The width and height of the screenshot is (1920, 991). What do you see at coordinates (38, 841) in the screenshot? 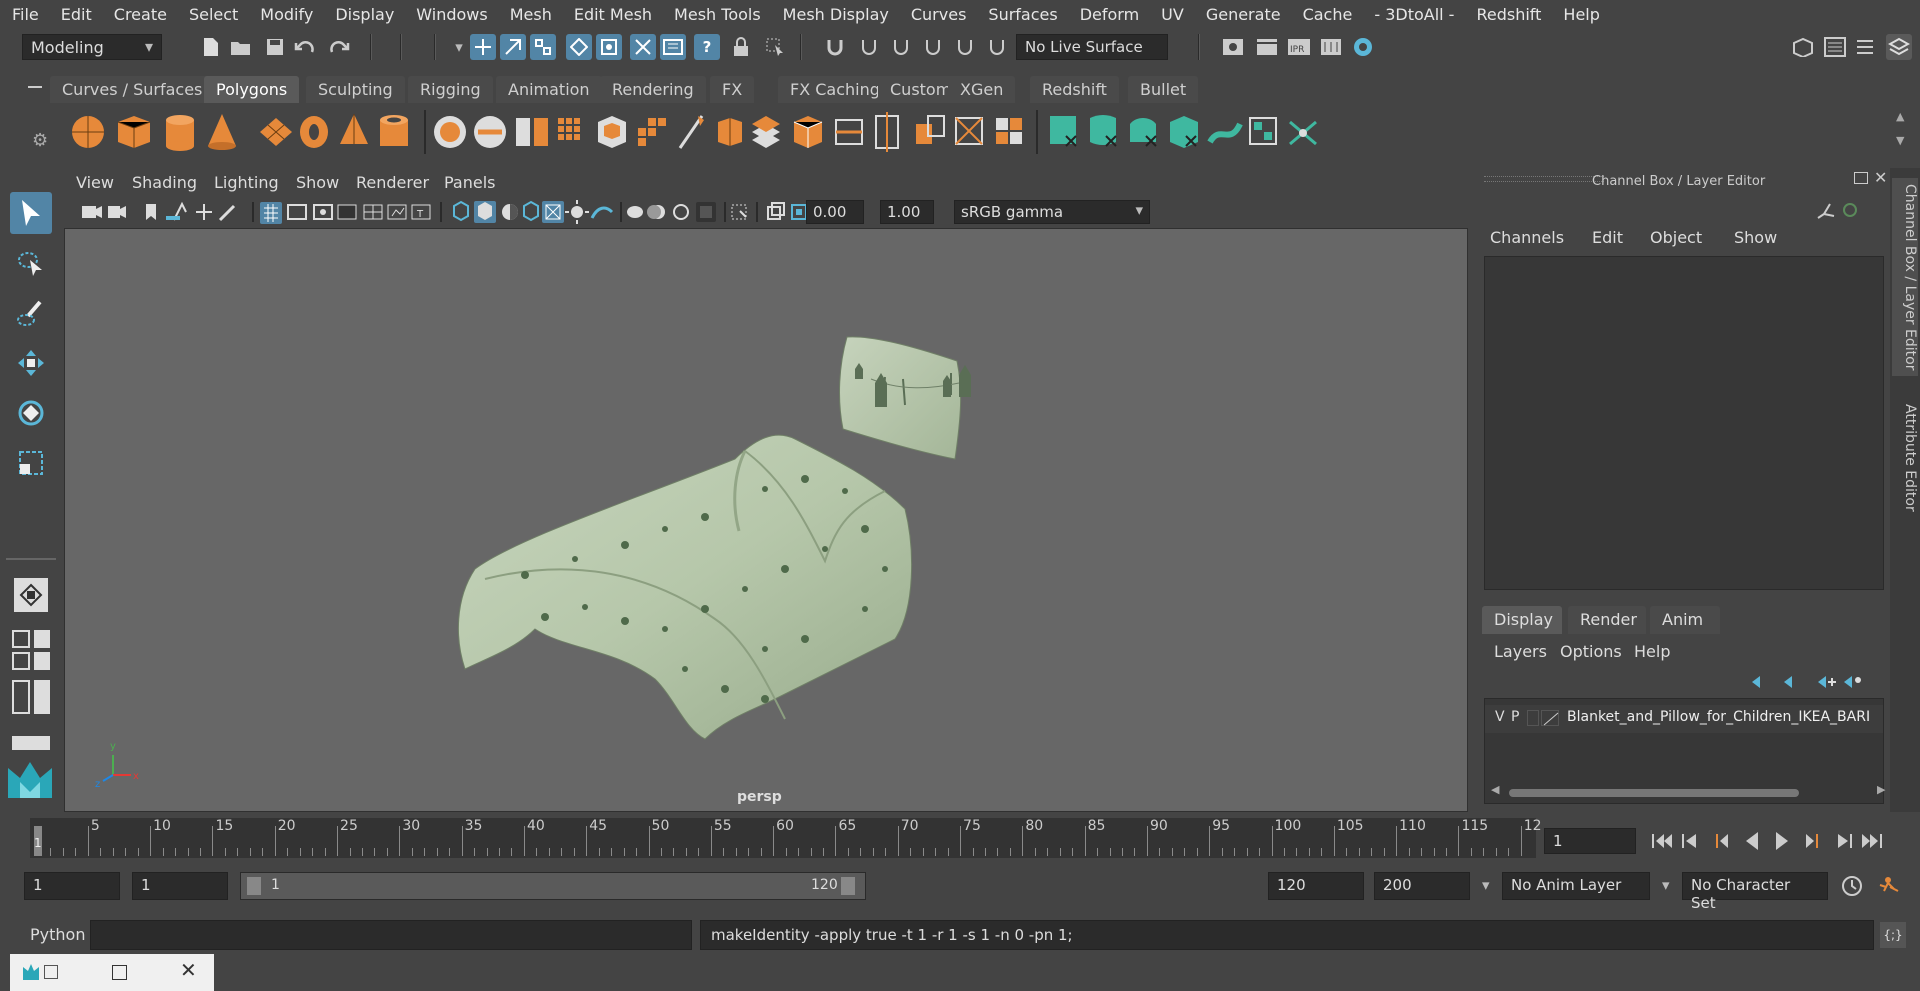
I see `current-time-marker: 1` at bounding box center [38, 841].